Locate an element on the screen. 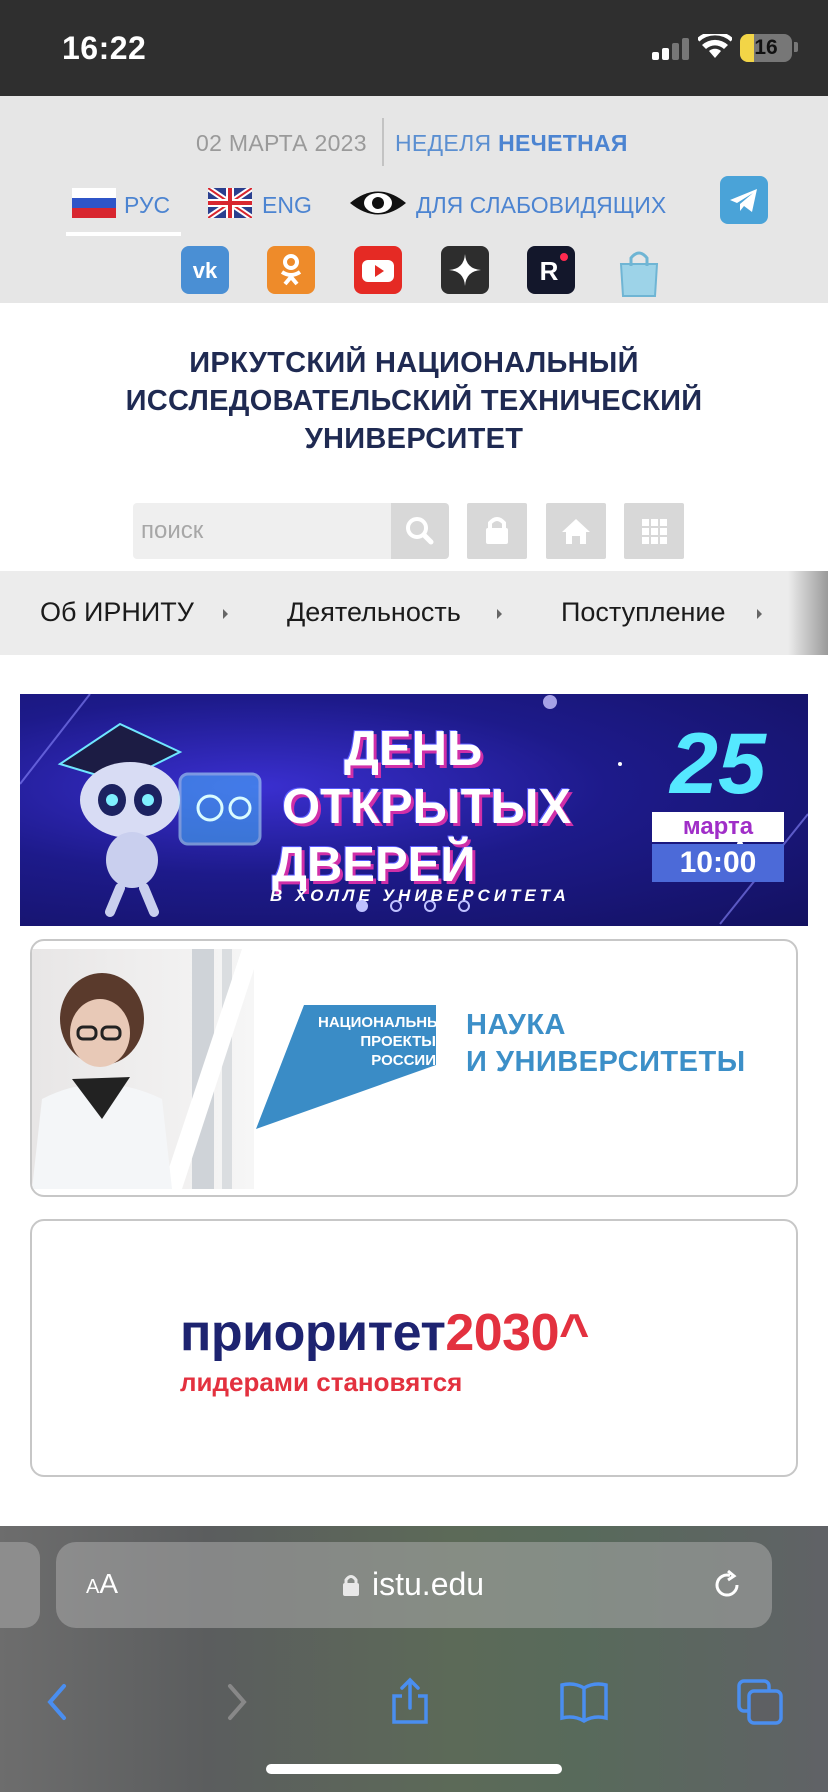 The image size is (828, 1792). language-ru-button: РУС is located at coordinates (124, 206).